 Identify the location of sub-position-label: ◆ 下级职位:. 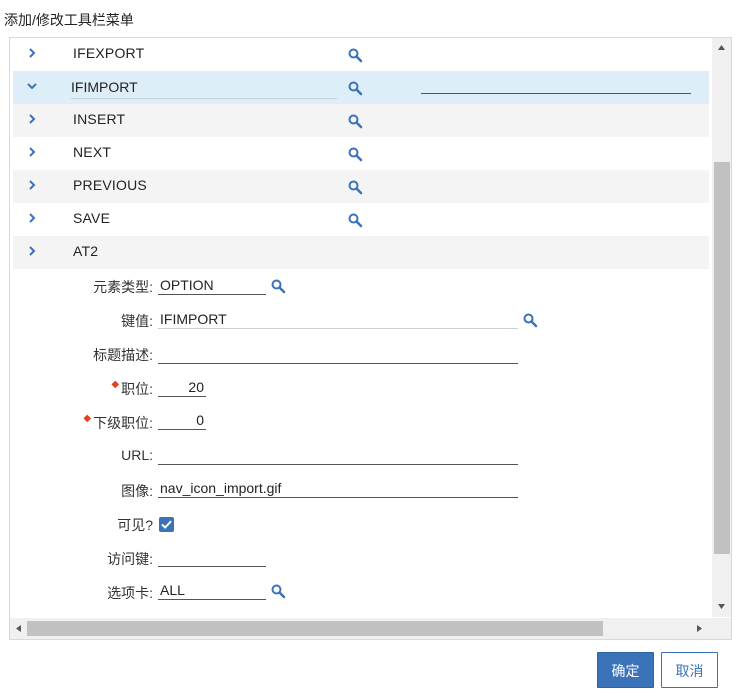
(118, 423).